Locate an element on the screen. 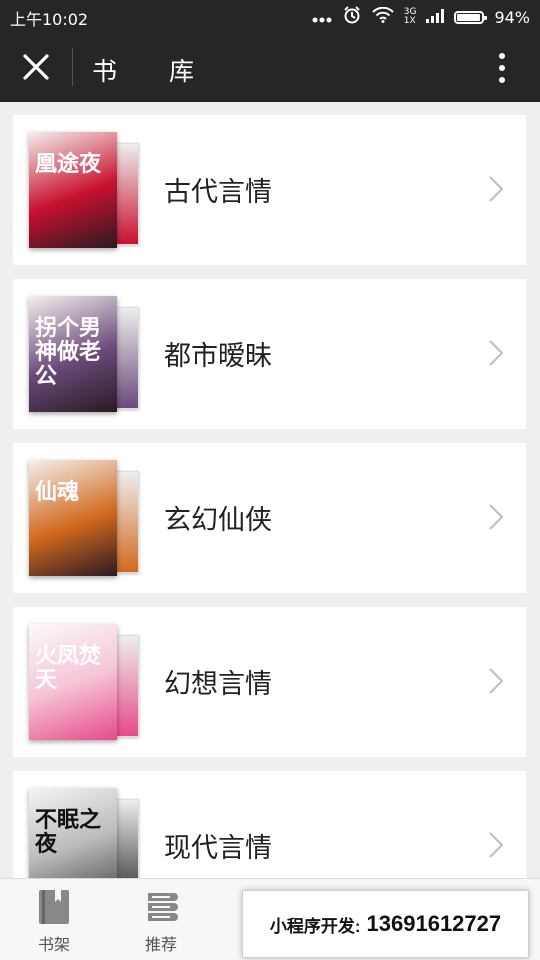 The width and height of the screenshot is (540, 960). network-type: 3G 1X is located at coordinates (410, 17).